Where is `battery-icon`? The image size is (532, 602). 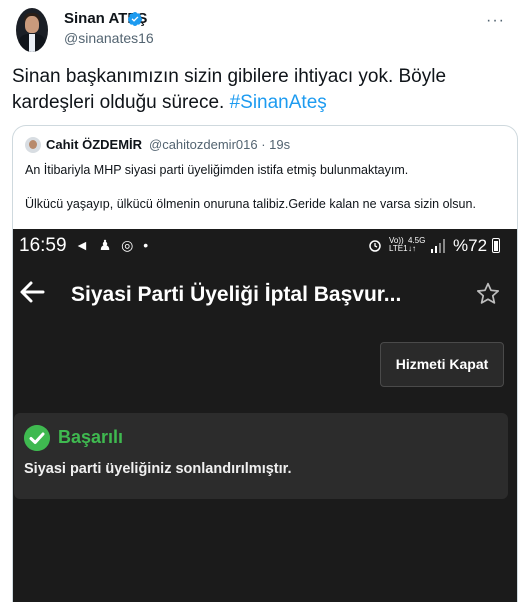
battery-icon is located at coordinates (496, 245).